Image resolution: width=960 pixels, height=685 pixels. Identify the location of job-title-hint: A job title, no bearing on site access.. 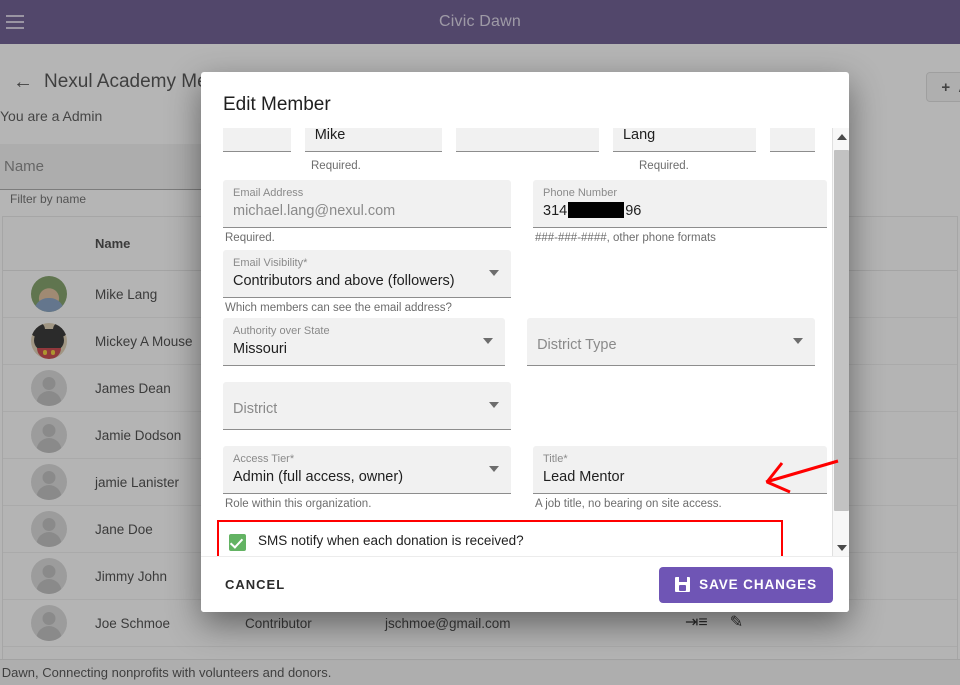
(628, 504).